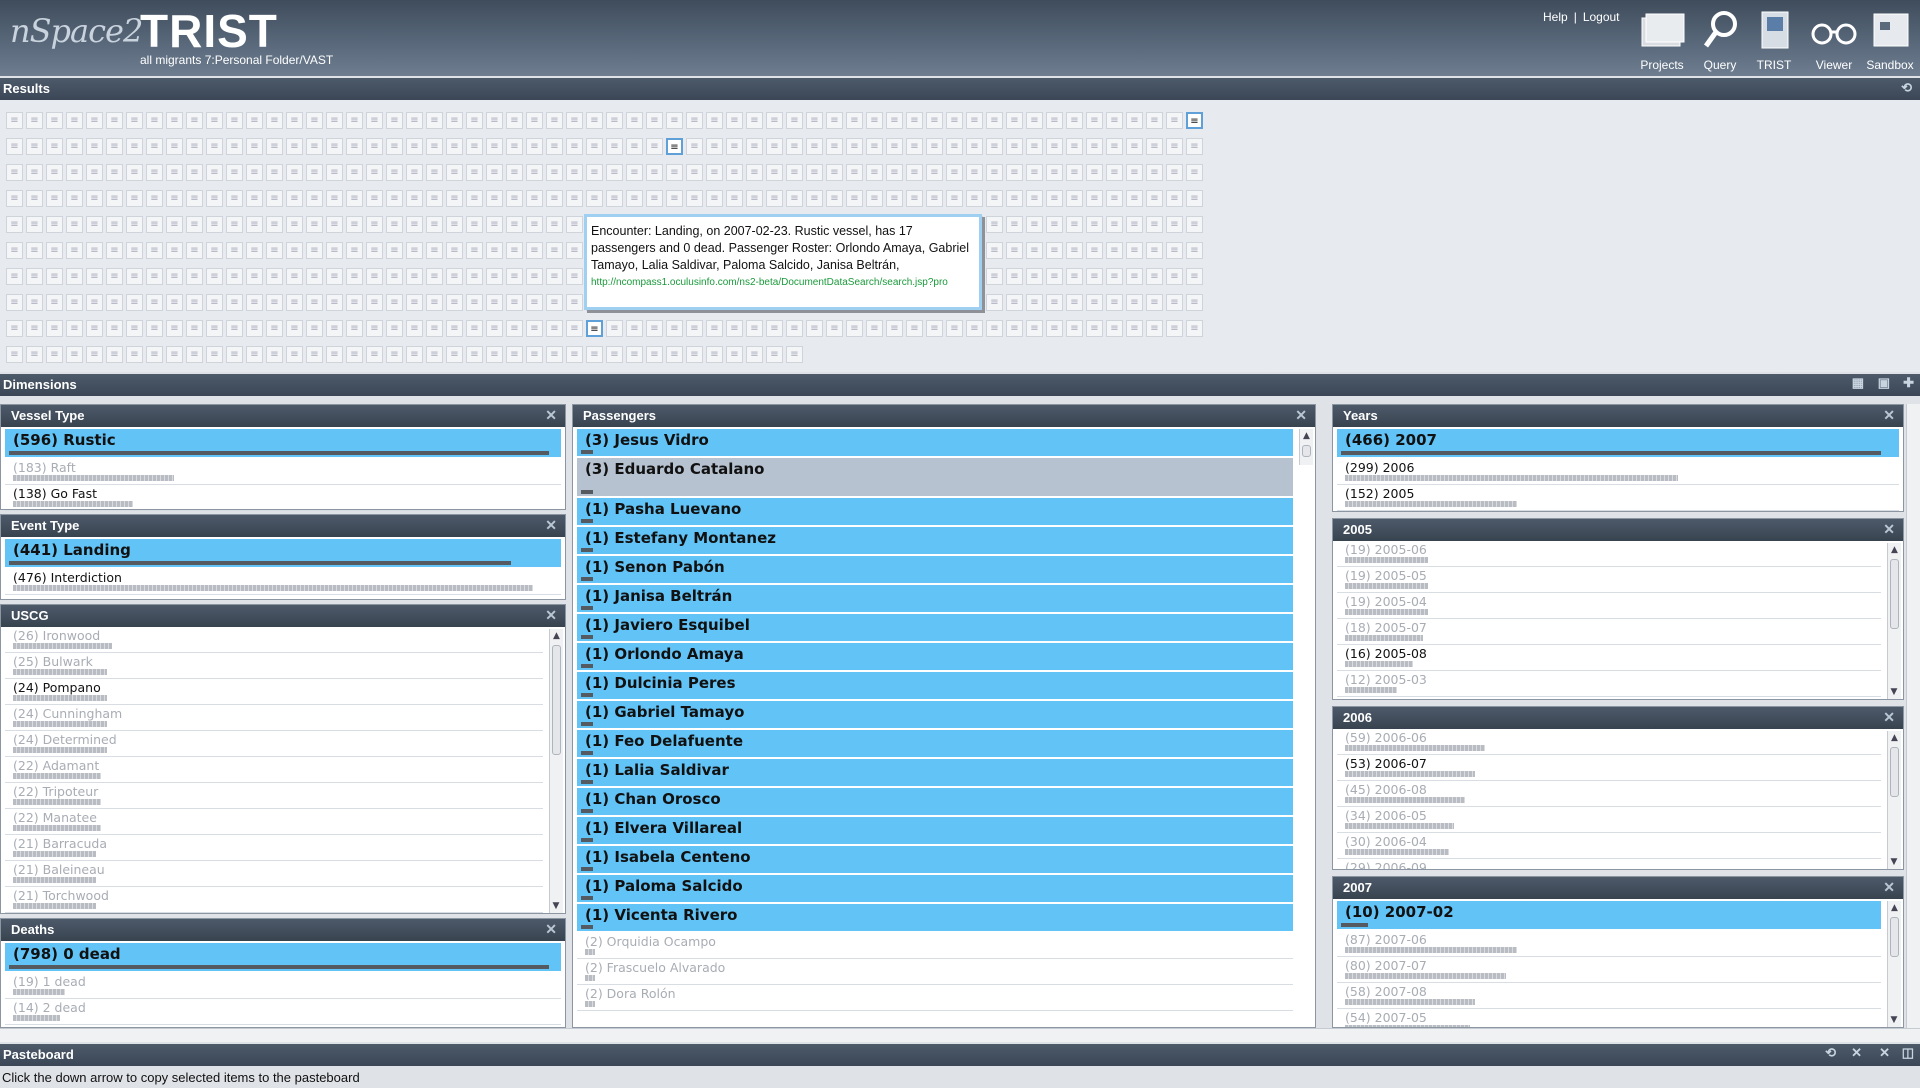  I want to click on trist-button: TRIST, so click(1774, 40).